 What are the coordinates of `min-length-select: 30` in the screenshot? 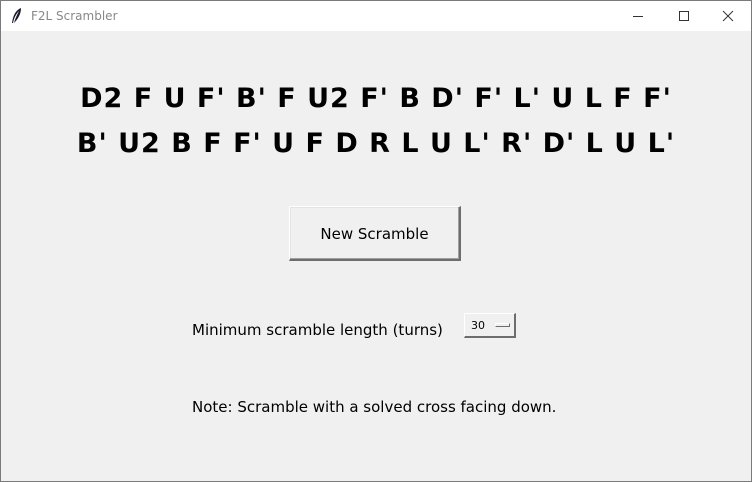 It's located at (490, 325).